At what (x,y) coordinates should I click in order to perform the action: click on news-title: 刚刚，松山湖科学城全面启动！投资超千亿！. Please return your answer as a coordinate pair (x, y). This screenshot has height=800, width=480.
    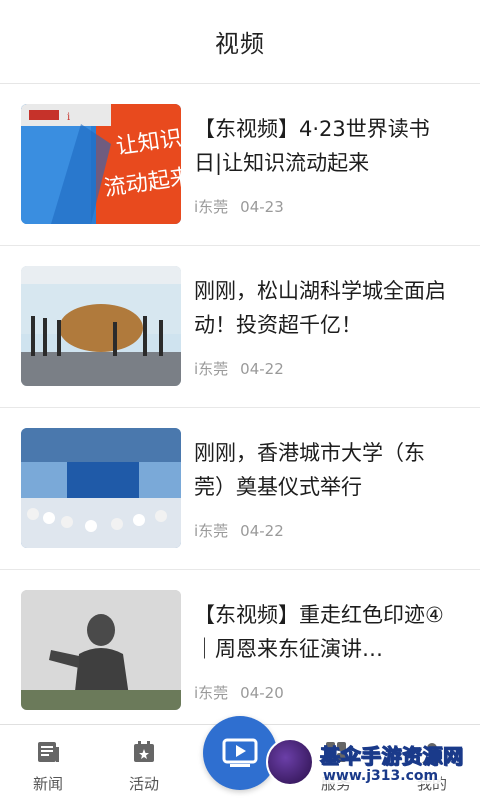
    Looking at the image, I should click on (325, 308).